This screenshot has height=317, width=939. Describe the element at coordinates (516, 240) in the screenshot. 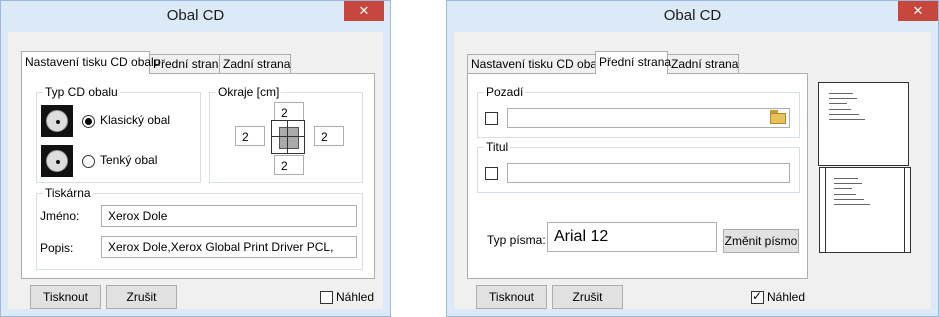

I see `font-type-label: Typ písma:` at that location.